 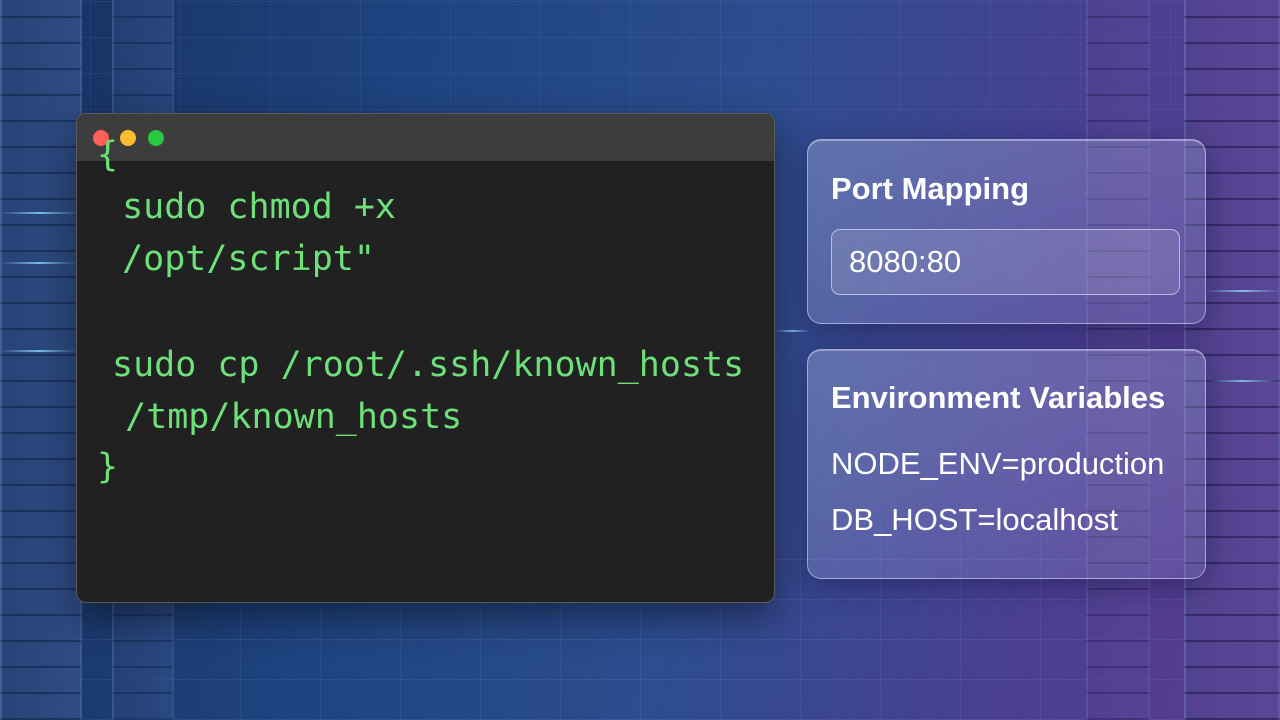 I want to click on code-line: sudo cp /root/.ssh/known_hosts, so click(x=428, y=365).